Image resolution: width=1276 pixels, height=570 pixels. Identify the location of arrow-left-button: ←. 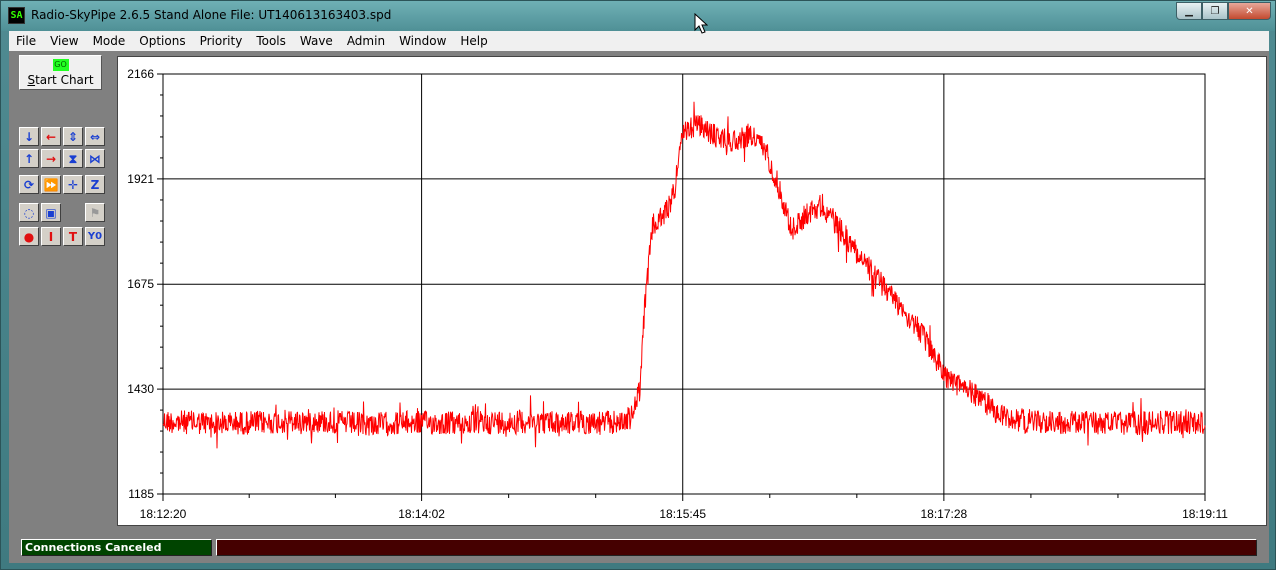
(51, 136).